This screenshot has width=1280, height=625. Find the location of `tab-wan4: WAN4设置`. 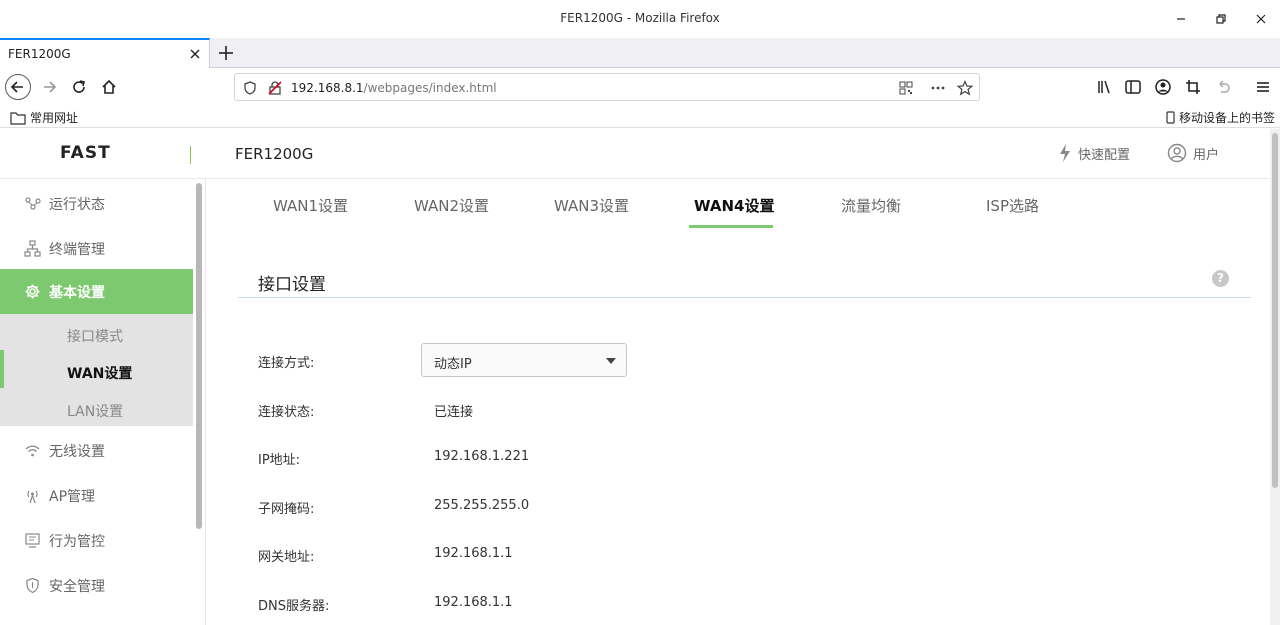

tab-wan4: WAN4设置 is located at coordinates (734, 205).